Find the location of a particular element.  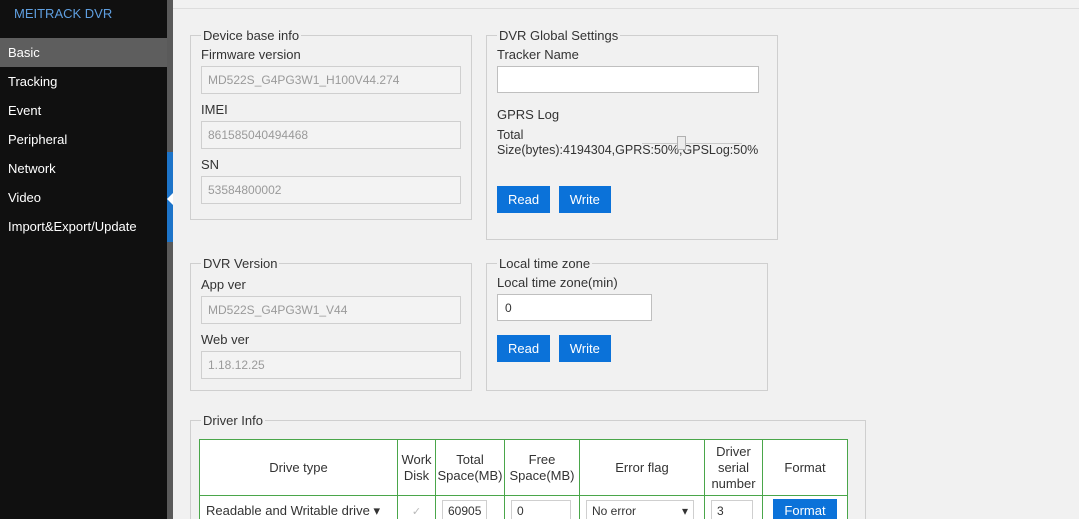

sidebar-item-network: Network is located at coordinates (83, 168).